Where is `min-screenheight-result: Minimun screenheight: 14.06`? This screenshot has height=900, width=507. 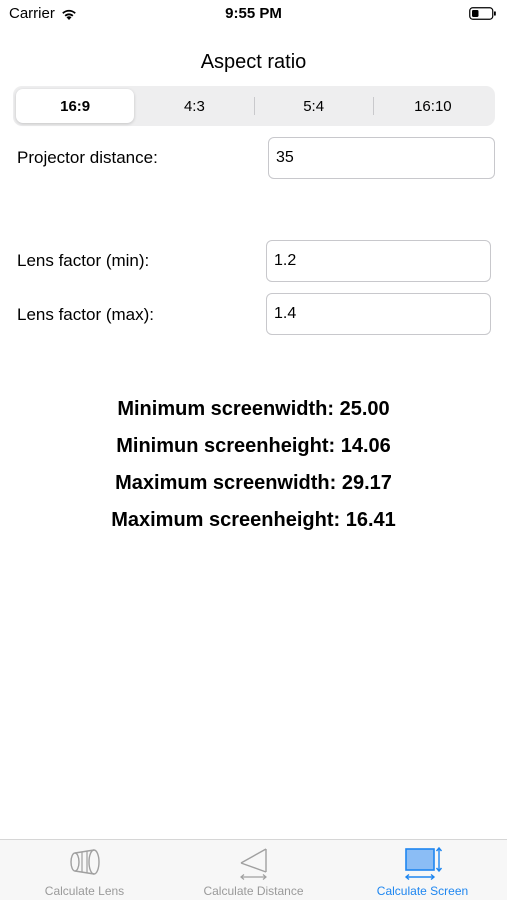
min-screenheight-result: Minimun screenheight: 14.06 is located at coordinates (253, 446).